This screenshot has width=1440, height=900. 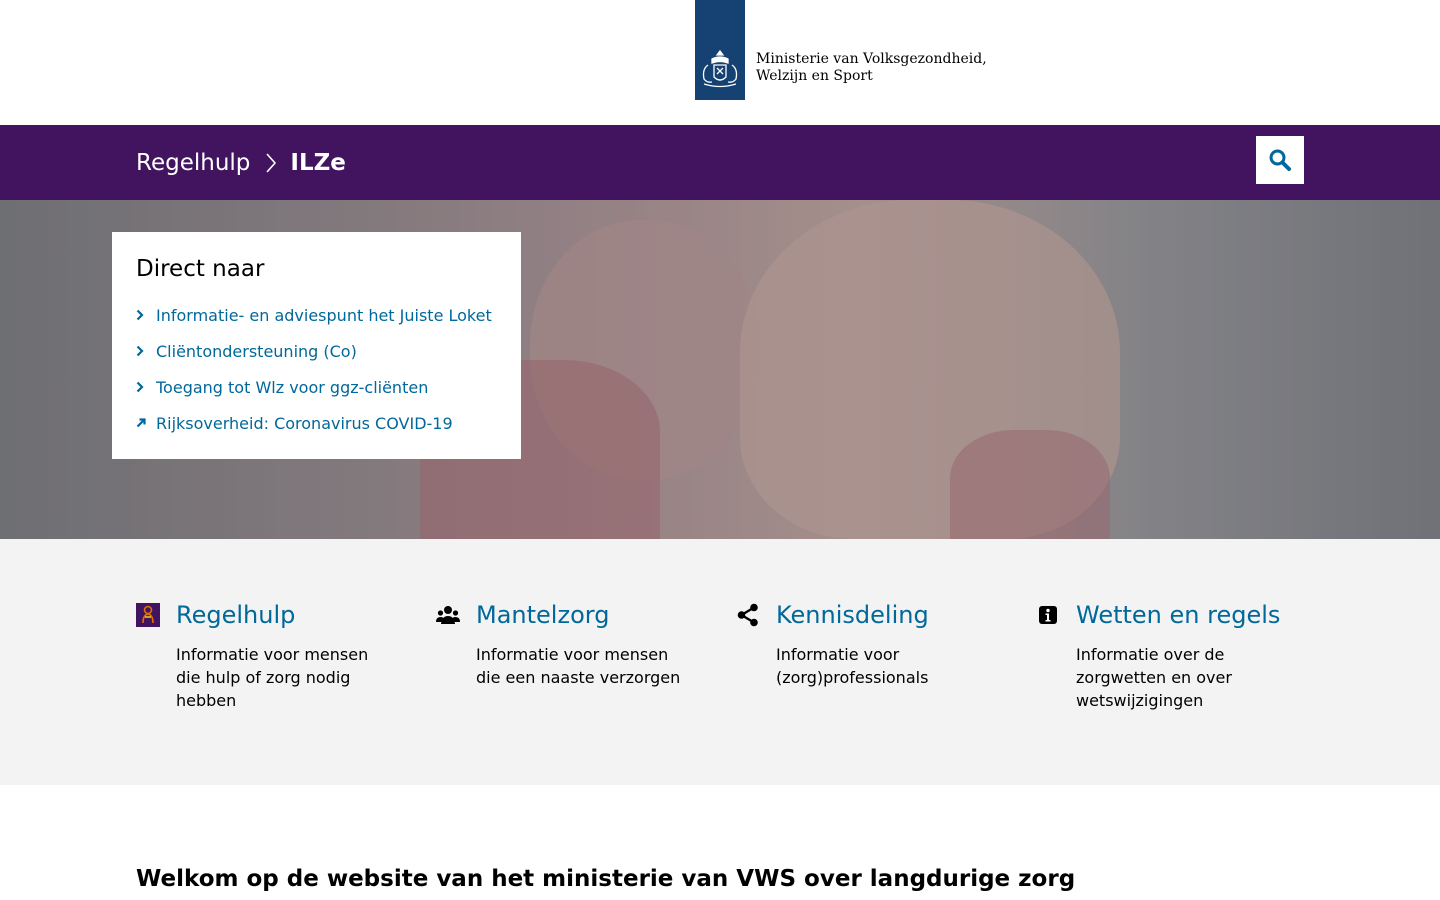 I want to click on category-description: Informatie voor (zorg)professionals, so click(x=852, y=666).